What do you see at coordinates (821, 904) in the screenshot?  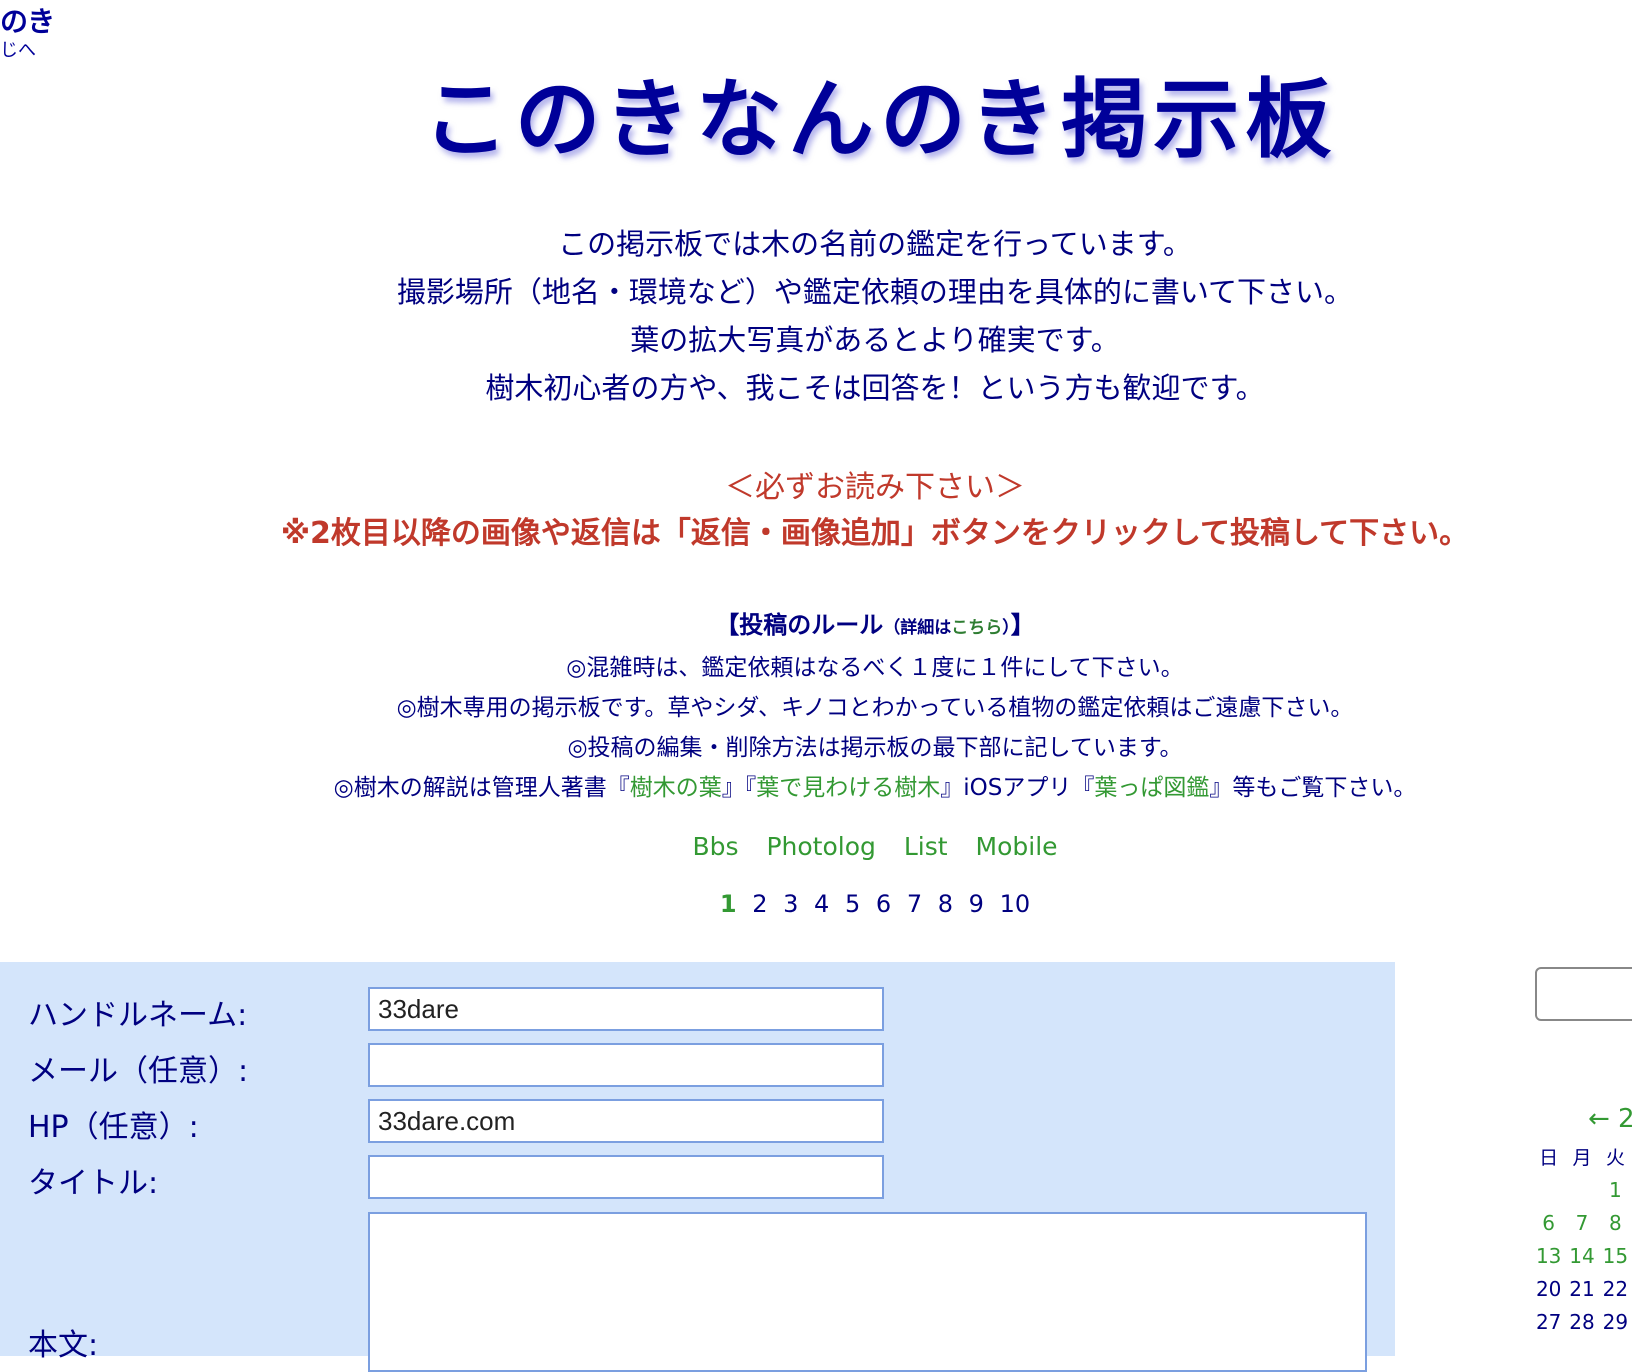 I see `page-link: 4` at bounding box center [821, 904].